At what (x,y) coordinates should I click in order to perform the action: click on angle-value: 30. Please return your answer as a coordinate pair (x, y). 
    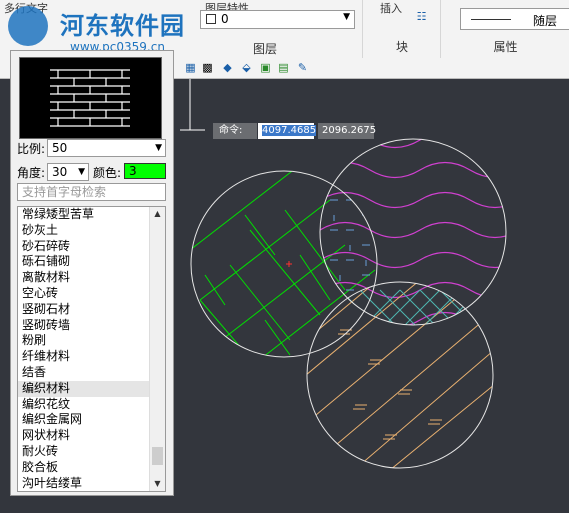
    Looking at the image, I should click on (60, 172).